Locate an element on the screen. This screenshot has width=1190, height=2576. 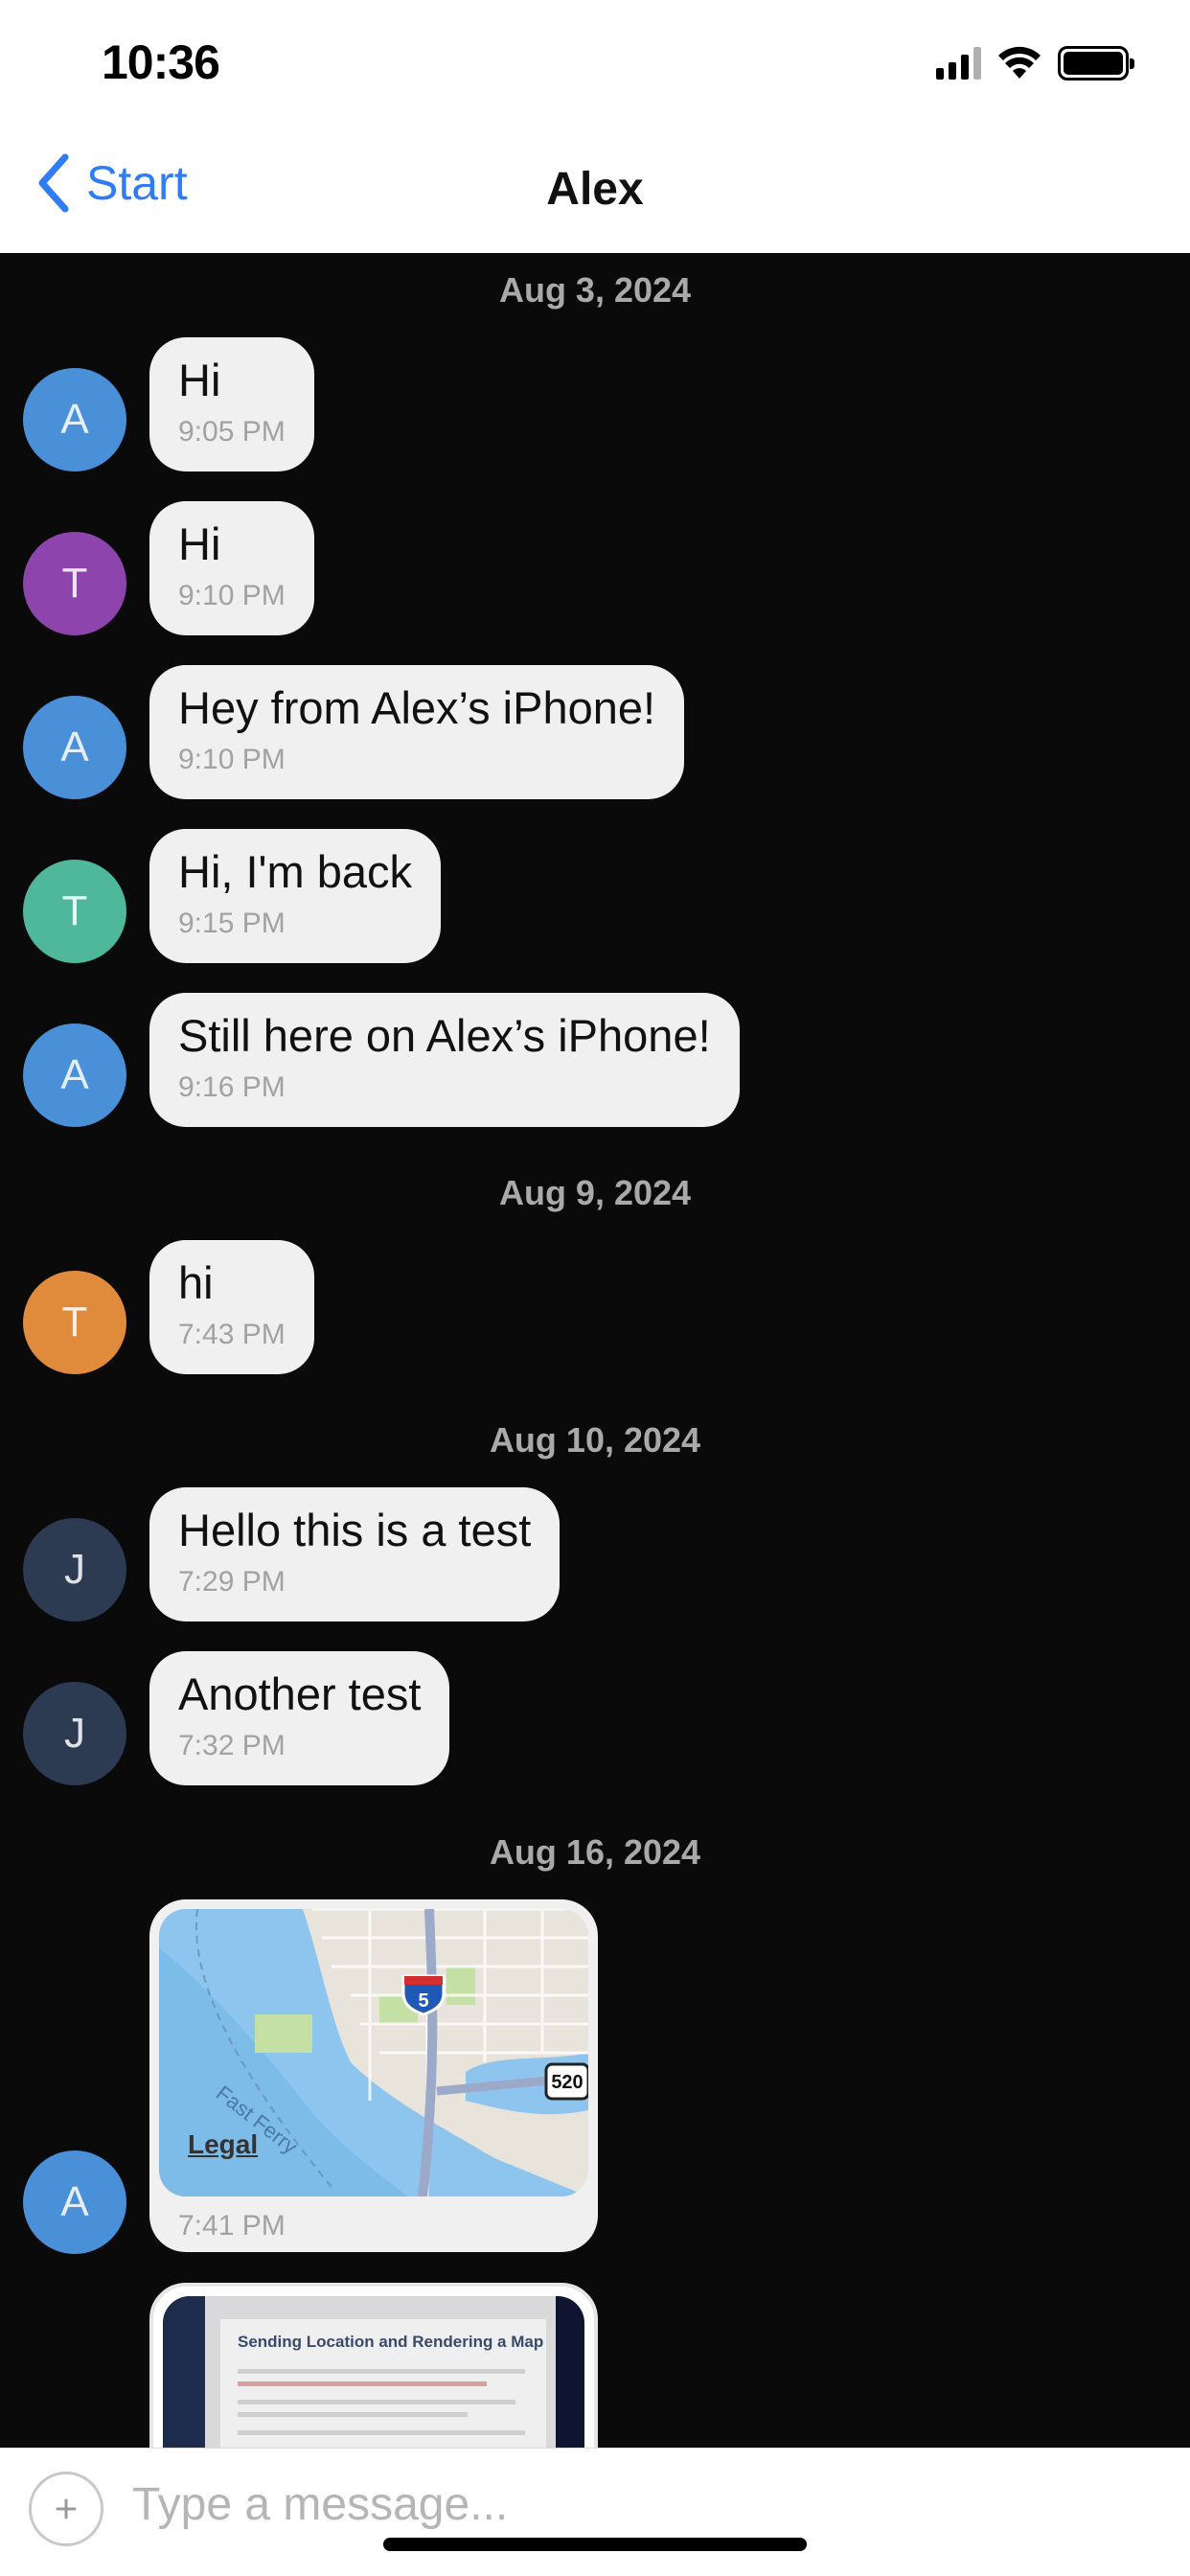
message-bubble: Hello this is a test 7:29 PM is located at coordinates (355, 1554).